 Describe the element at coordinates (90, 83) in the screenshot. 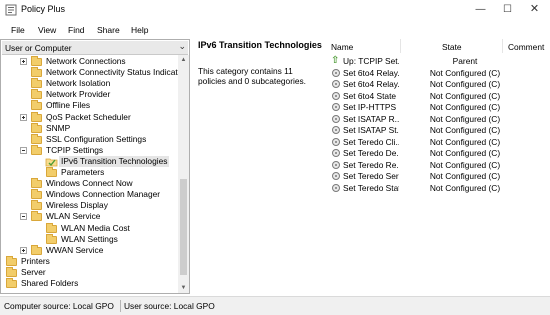

I see `tree-item: Network Isolation` at that location.